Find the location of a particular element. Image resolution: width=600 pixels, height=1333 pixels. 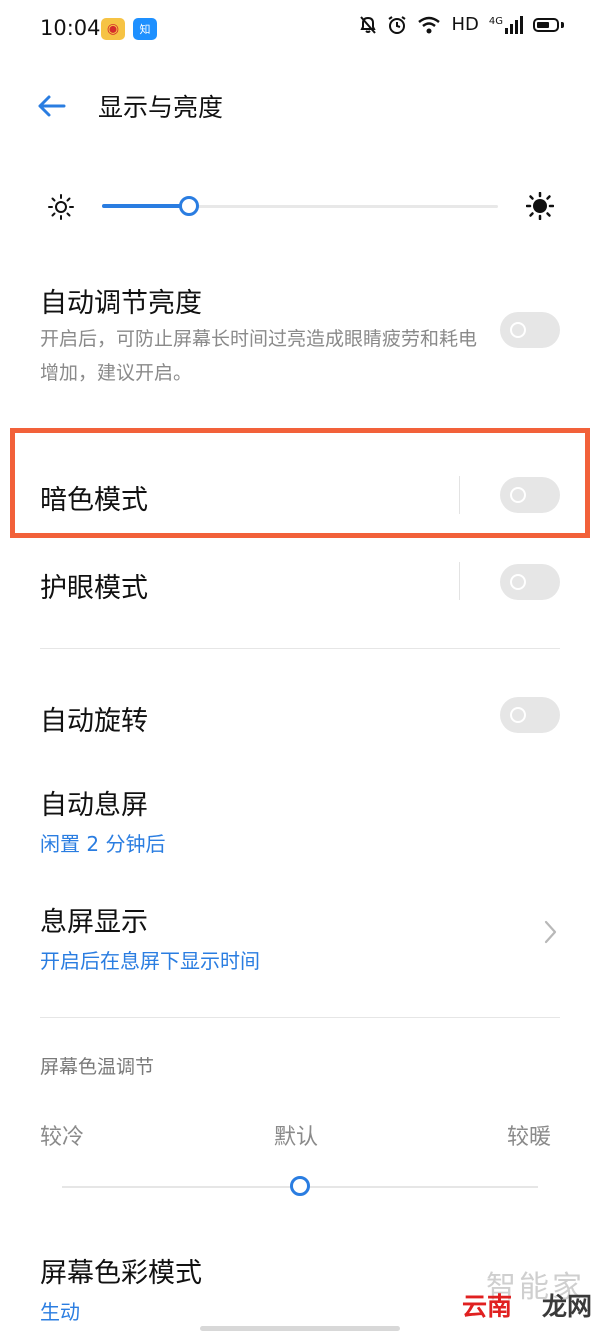

color-temp-section-label: 屏幕色温调节 is located at coordinates (97, 1067).